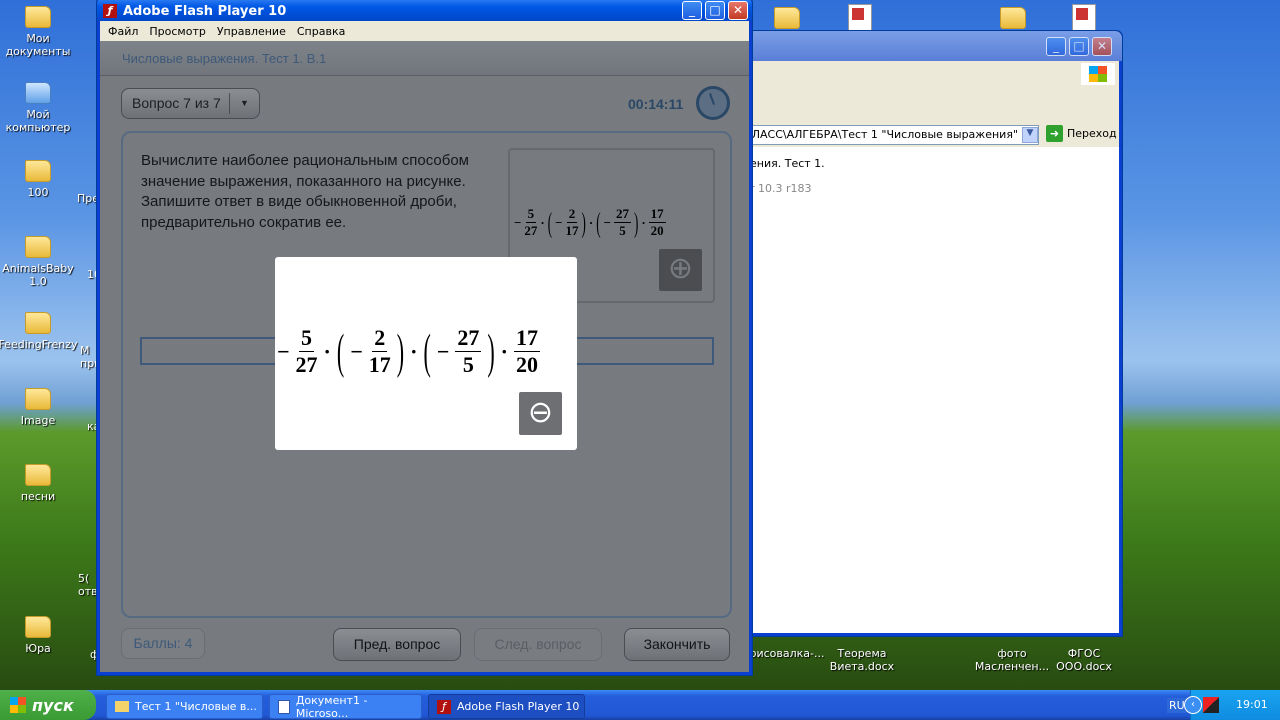 The height and width of the screenshot is (720, 1280). What do you see at coordinates (1252, 704) in the screenshot?
I see `clock: 19:01` at bounding box center [1252, 704].